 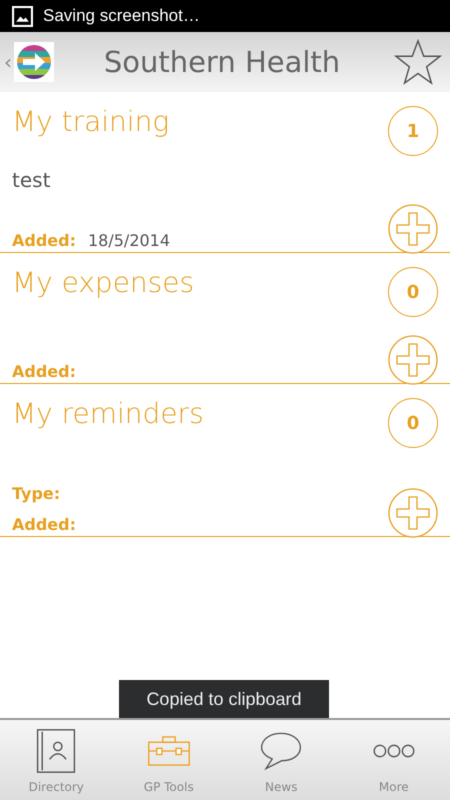 What do you see at coordinates (394, 751) in the screenshot?
I see `more-icon` at bounding box center [394, 751].